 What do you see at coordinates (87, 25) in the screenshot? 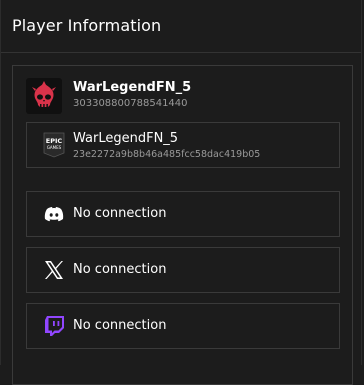
I see `page-title: Player Information` at bounding box center [87, 25].